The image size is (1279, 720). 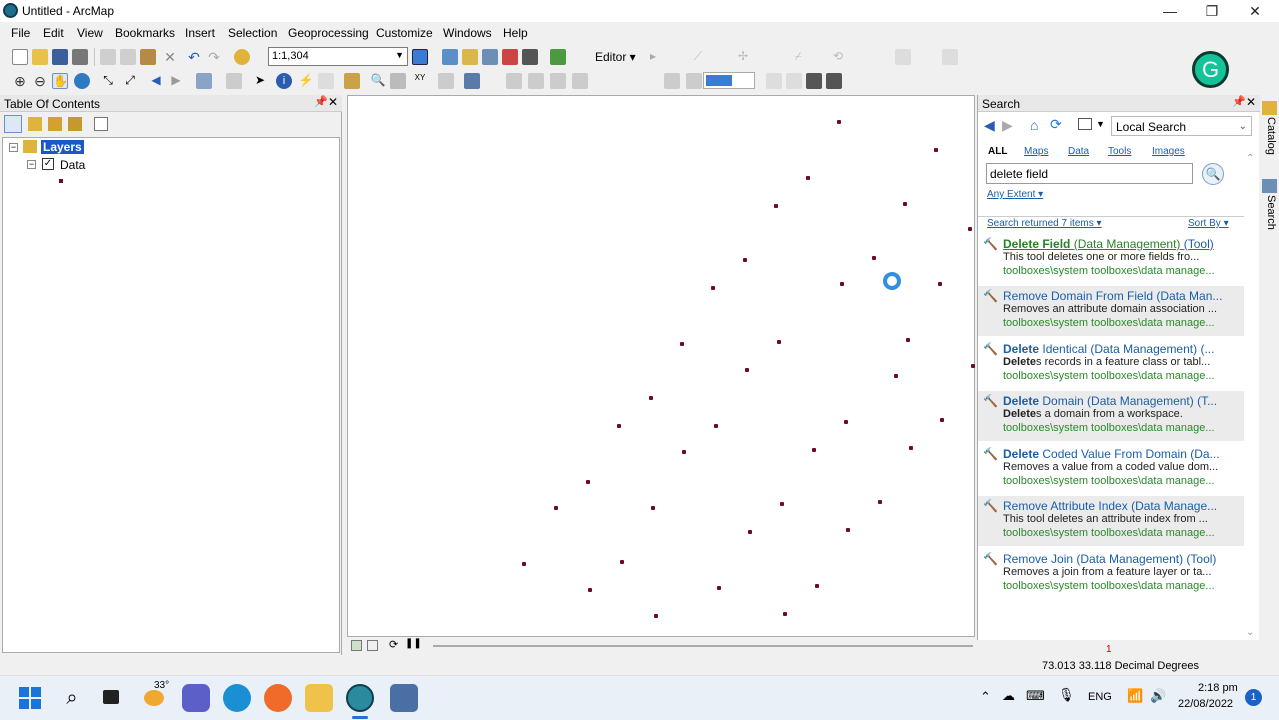 I want to click on wifi-icon: 📶, so click(x=1135, y=696).